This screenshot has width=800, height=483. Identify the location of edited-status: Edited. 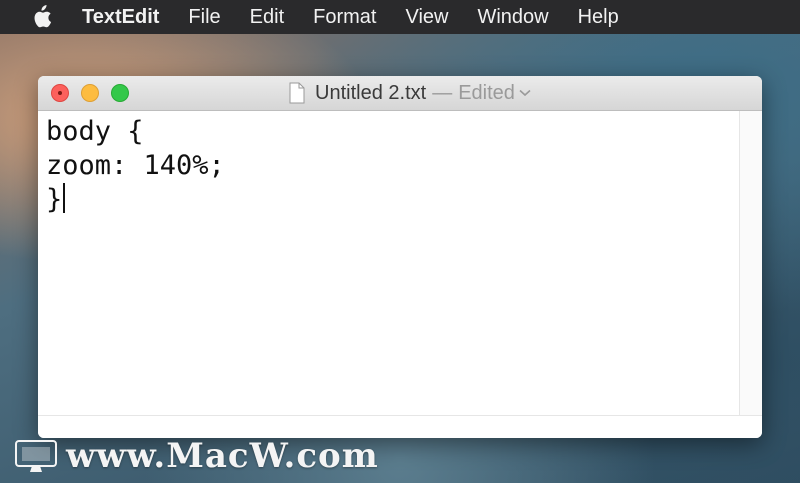
(486, 92).